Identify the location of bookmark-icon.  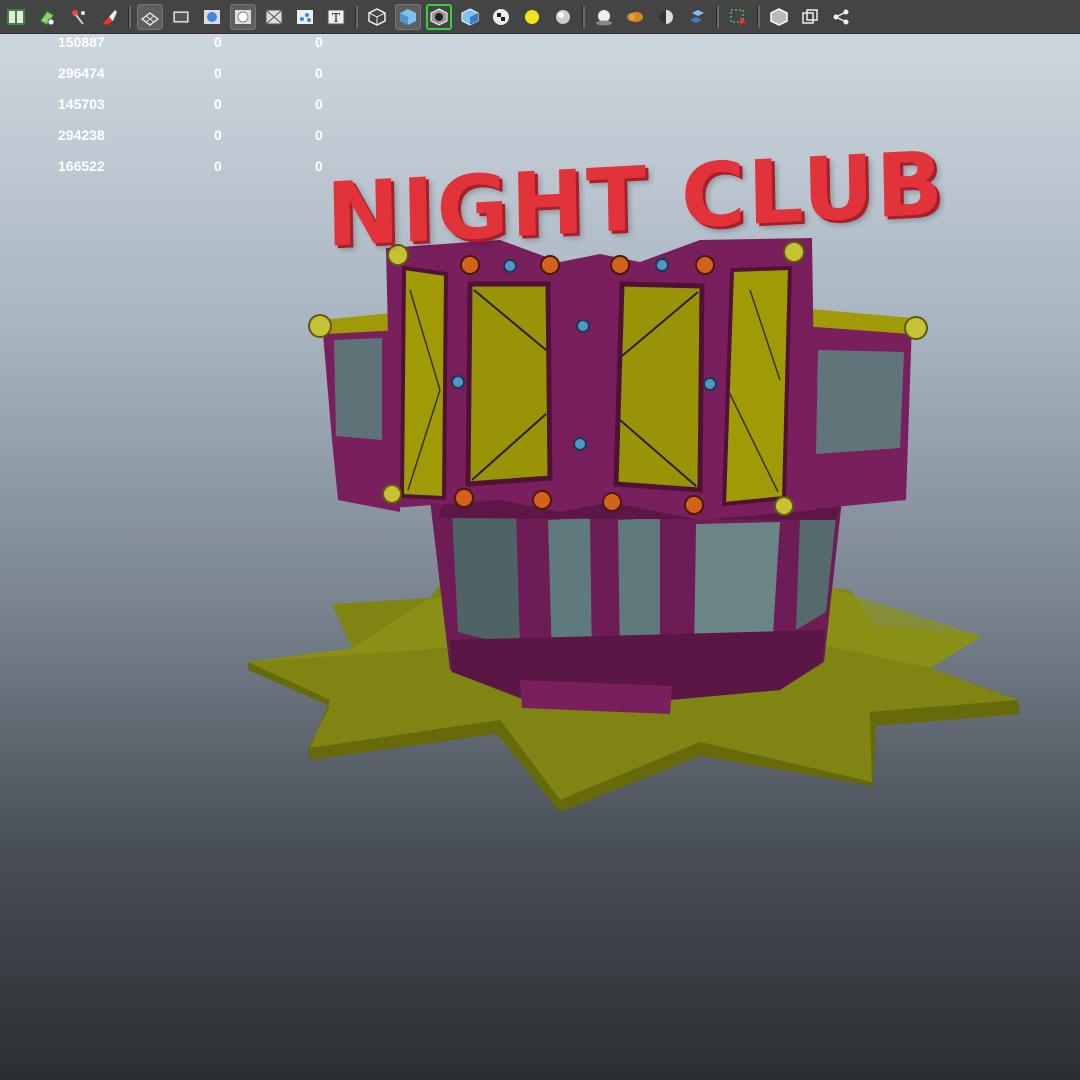
(78, 17).